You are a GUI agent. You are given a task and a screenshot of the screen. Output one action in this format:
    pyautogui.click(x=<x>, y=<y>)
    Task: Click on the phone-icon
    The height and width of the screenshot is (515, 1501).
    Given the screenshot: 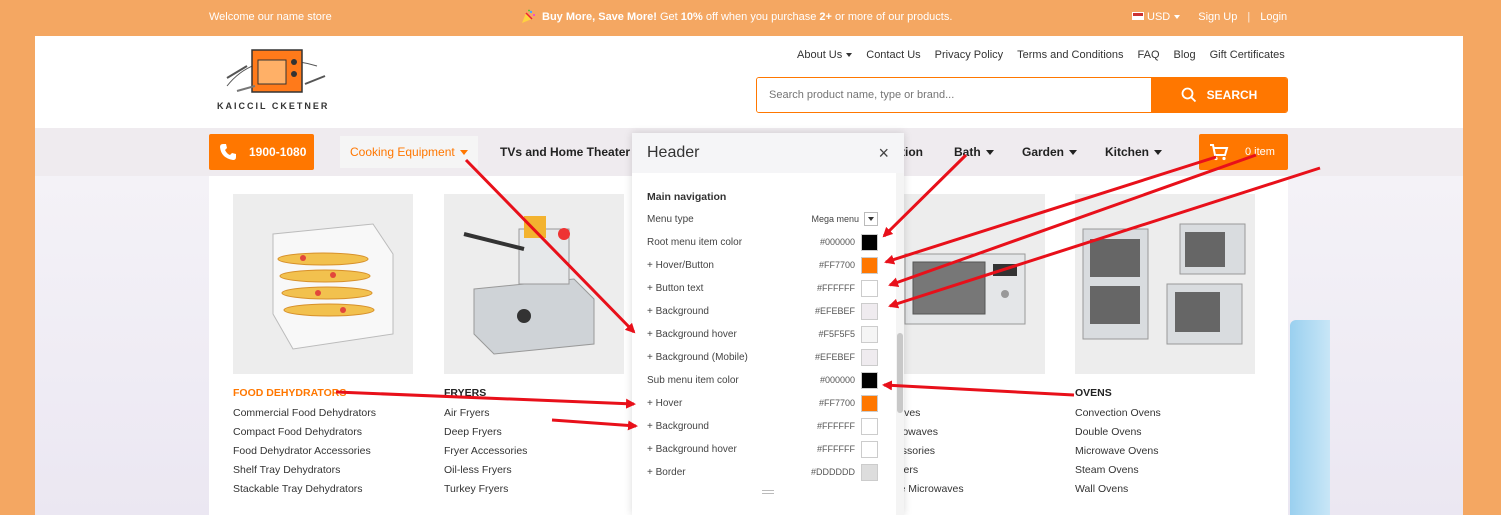 What is the action you would take?
    pyautogui.click(x=228, y=152)
    